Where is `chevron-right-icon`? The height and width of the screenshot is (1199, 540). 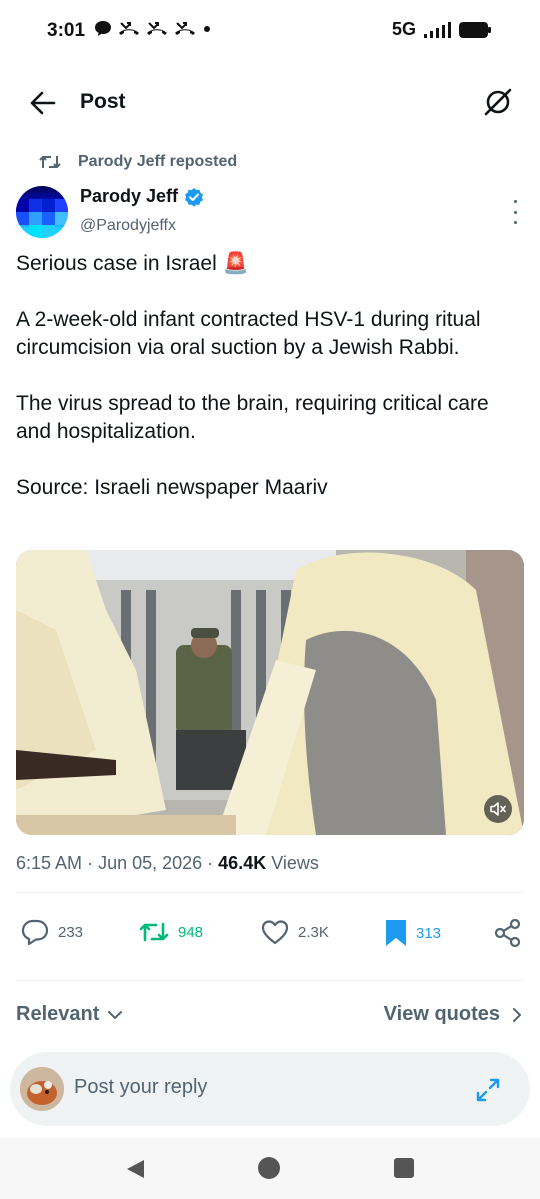
chevron-right-icon is located at coordinates (517, 1014).